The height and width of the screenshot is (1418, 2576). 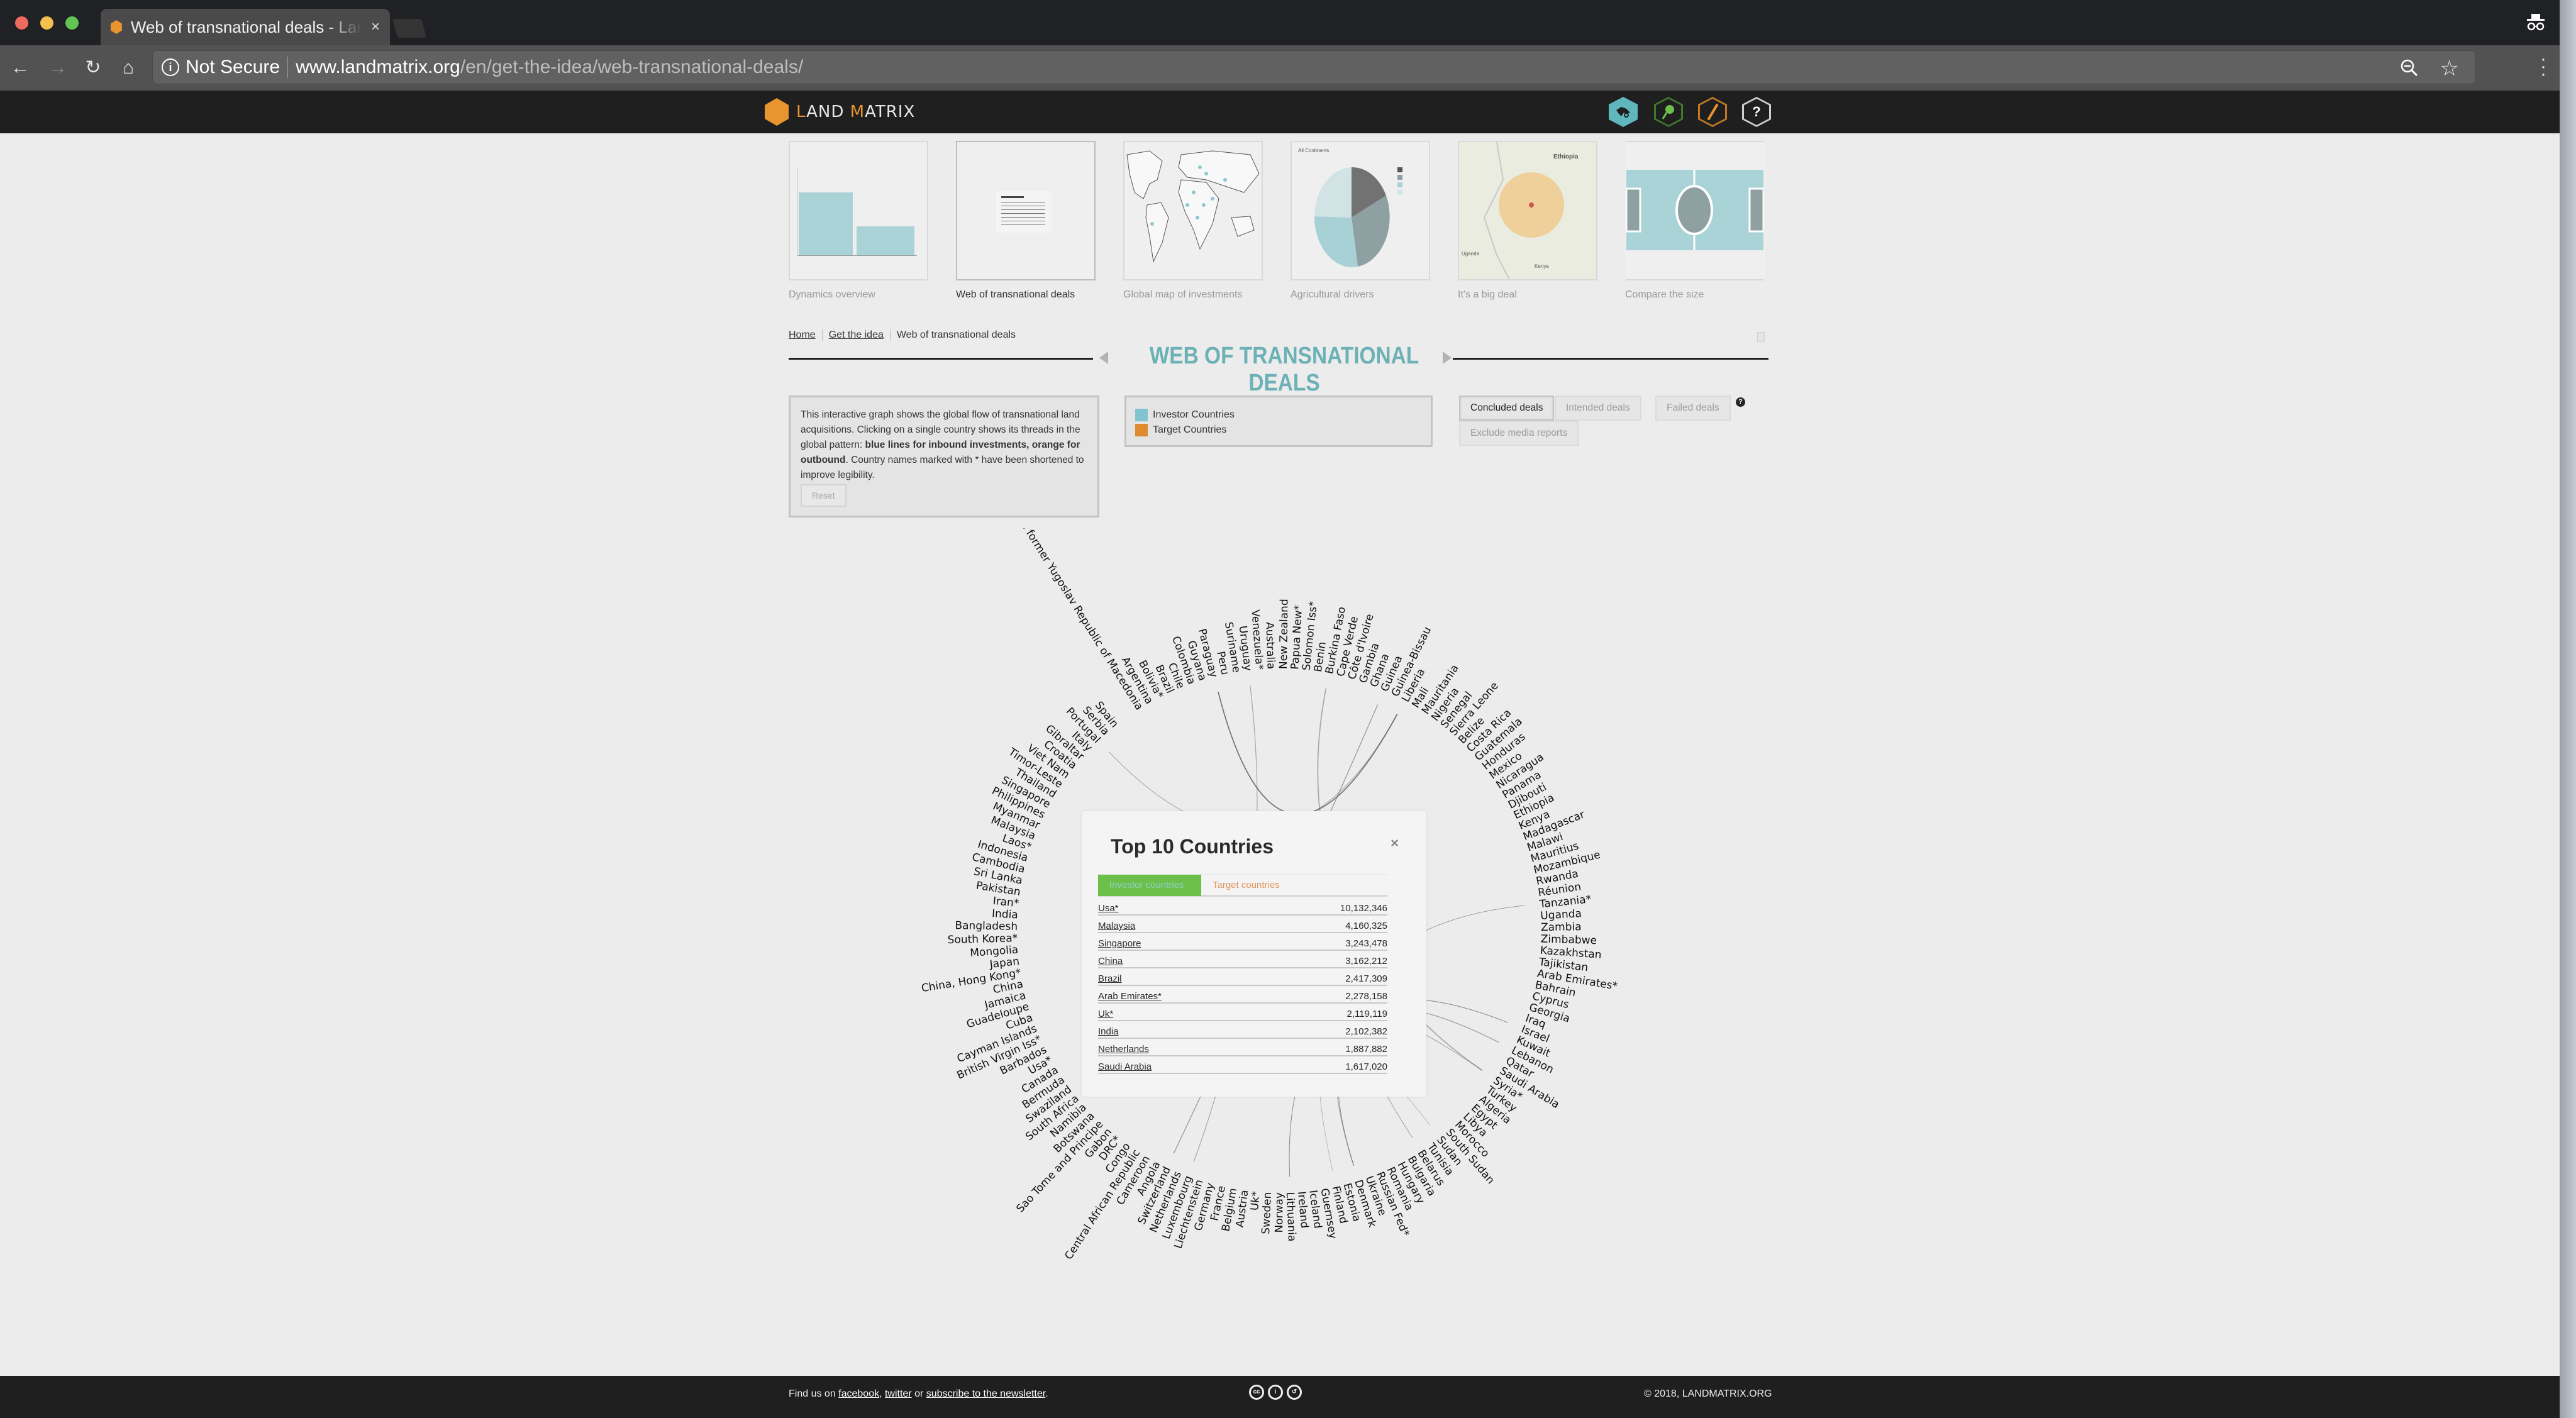 I want to click on top10-country-link: Netherlands, so click(x=1123, y=1049).